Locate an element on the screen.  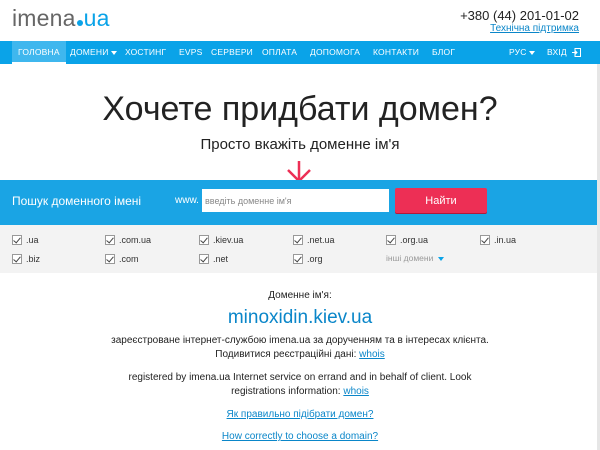
zone-label: .kiev.ua is located at coordinates (228, 240).